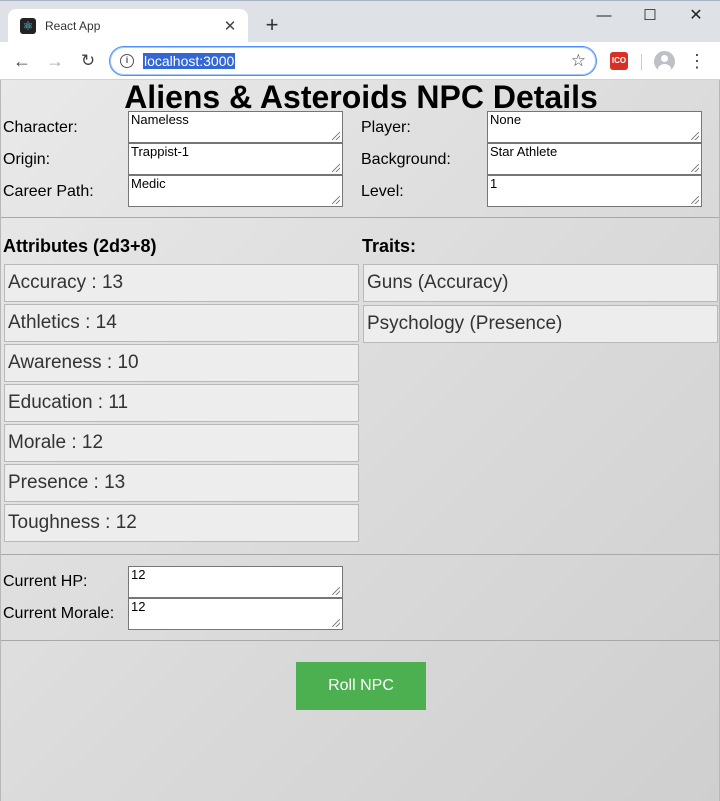 The image size is (720, 801). What do you see at coordinates (406, 159) in the screenshot?
I see `background-label: Background:` at bounding box center [406, 159].